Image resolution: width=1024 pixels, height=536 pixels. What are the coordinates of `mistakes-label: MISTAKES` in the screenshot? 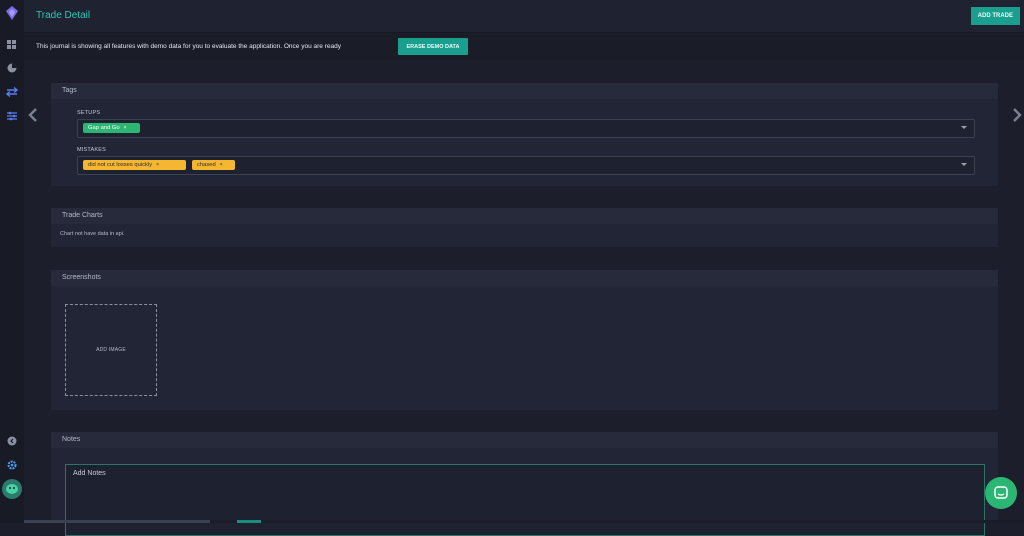 It's located at (92, 150).